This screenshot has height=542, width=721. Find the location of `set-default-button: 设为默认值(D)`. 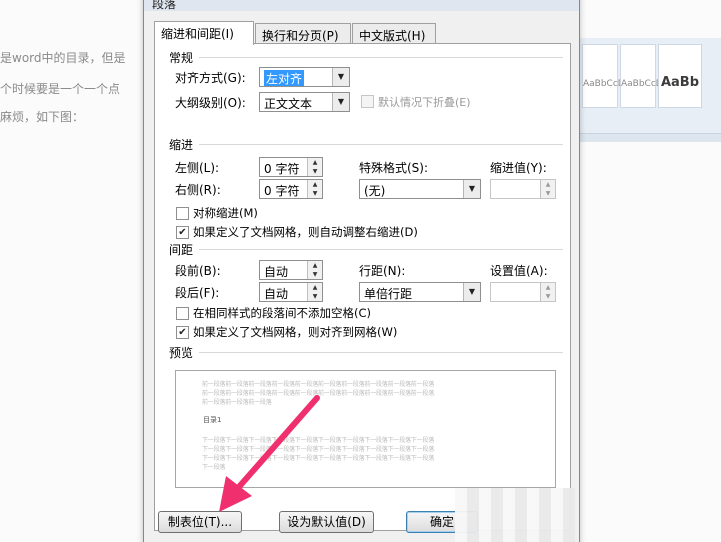

set-default-button: 设为默认值(D) is located at coordinates (326, 522).